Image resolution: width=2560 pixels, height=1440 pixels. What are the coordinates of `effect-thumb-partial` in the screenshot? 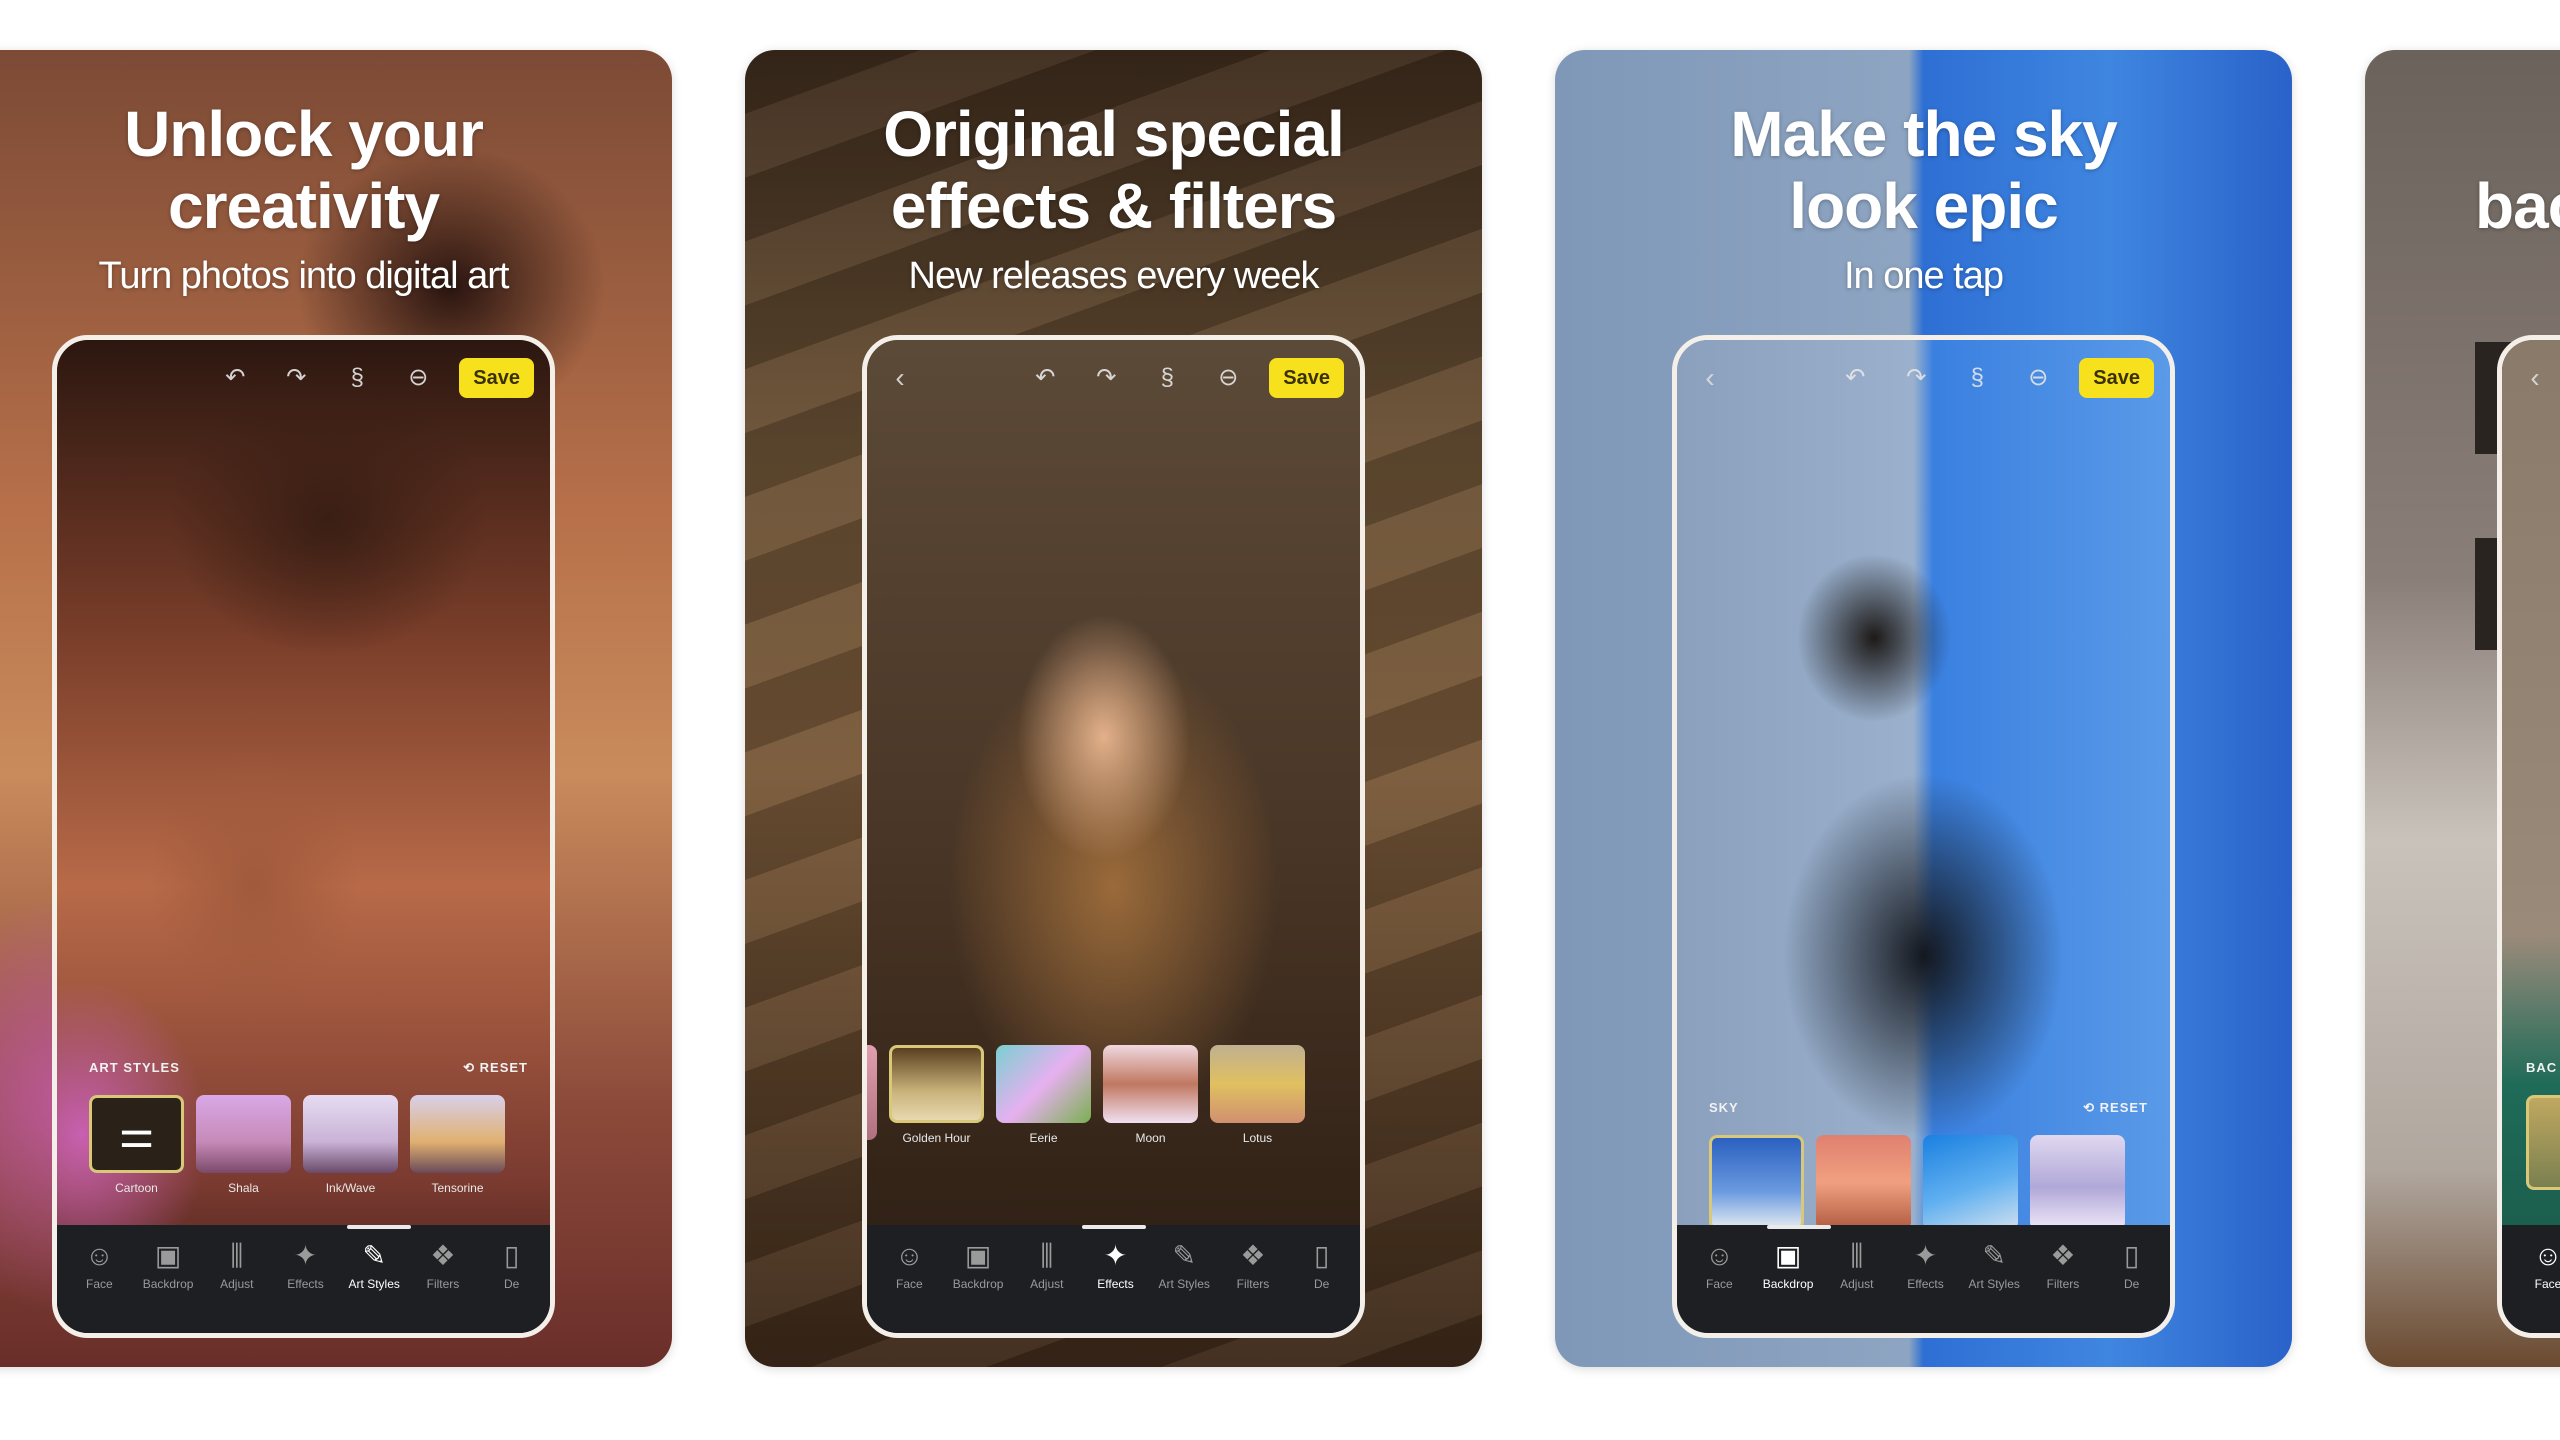 It's located at (872, 1095).